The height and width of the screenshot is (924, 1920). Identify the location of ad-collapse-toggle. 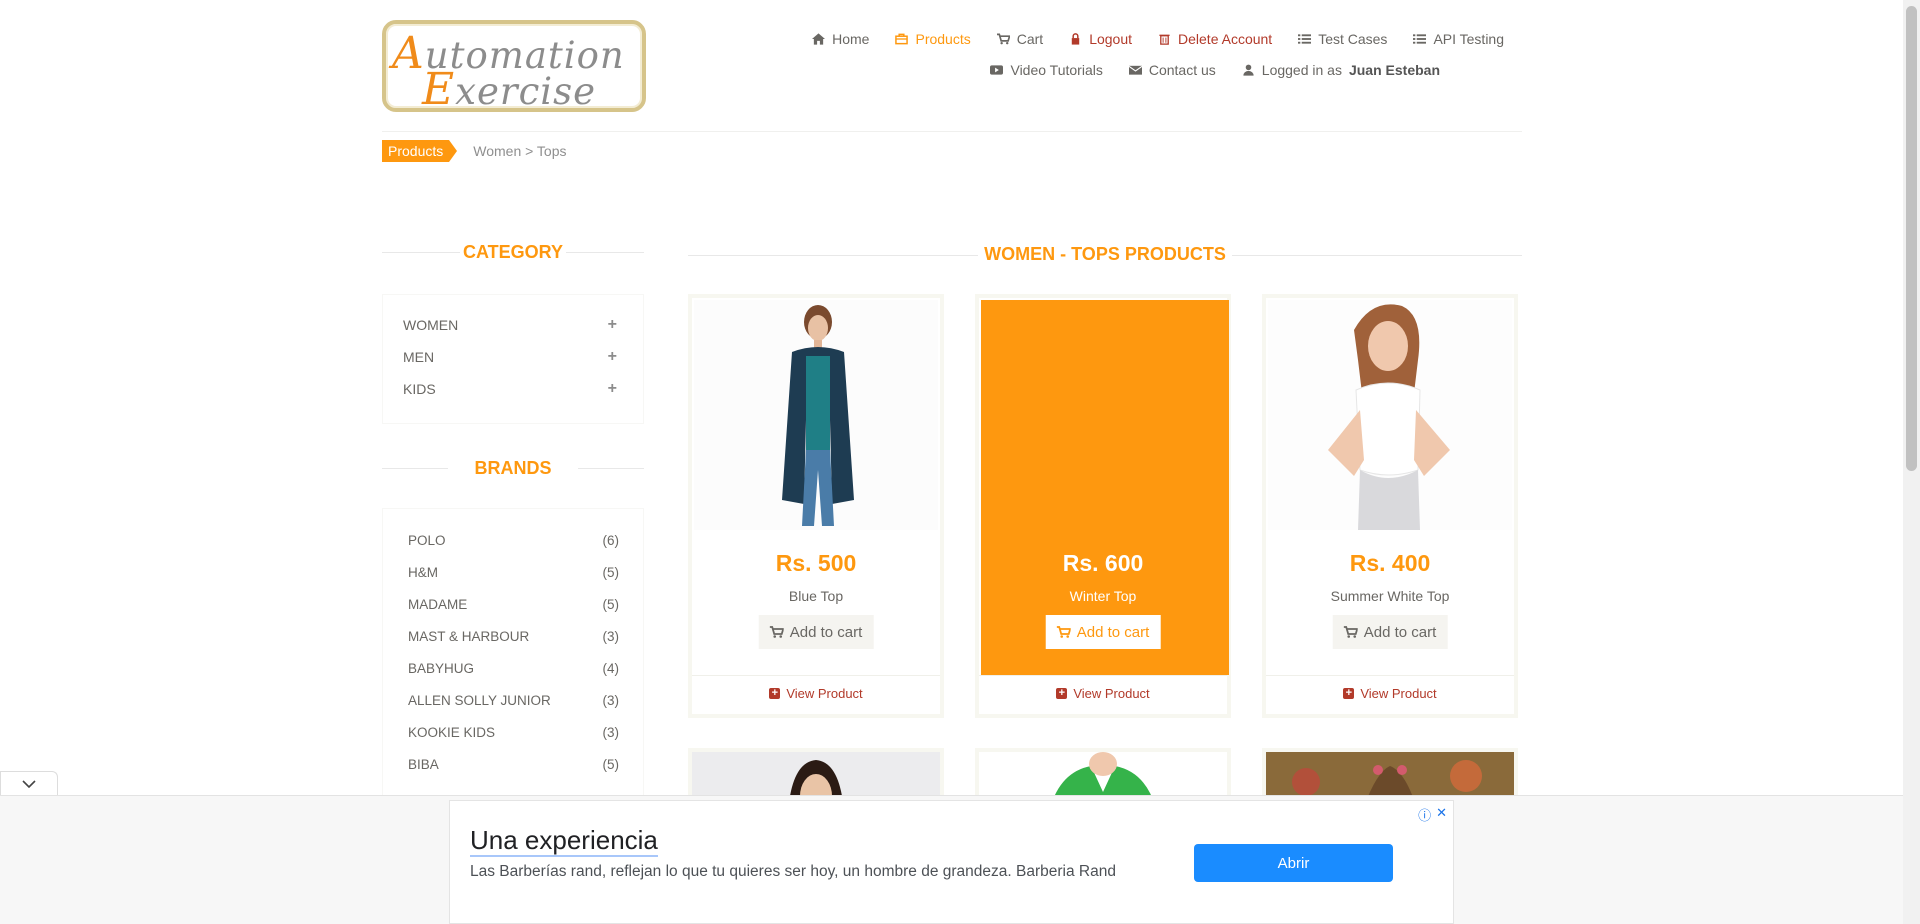
(29, 783).